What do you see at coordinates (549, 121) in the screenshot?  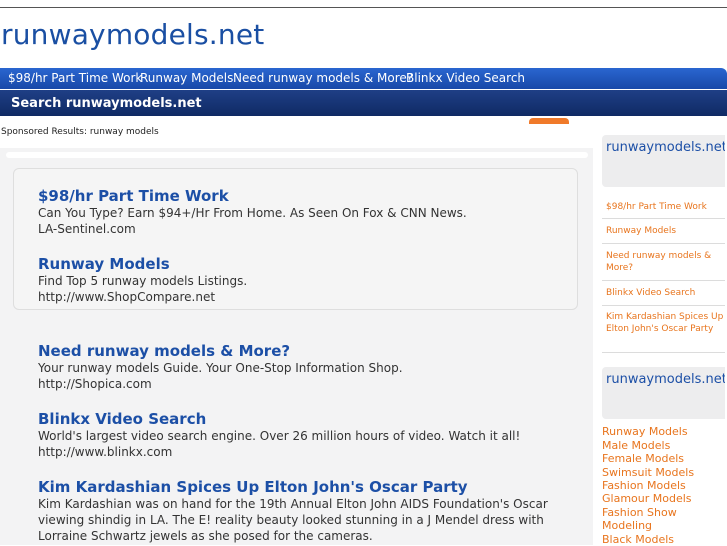 I see `search-button` at bounding box center [549, 121].